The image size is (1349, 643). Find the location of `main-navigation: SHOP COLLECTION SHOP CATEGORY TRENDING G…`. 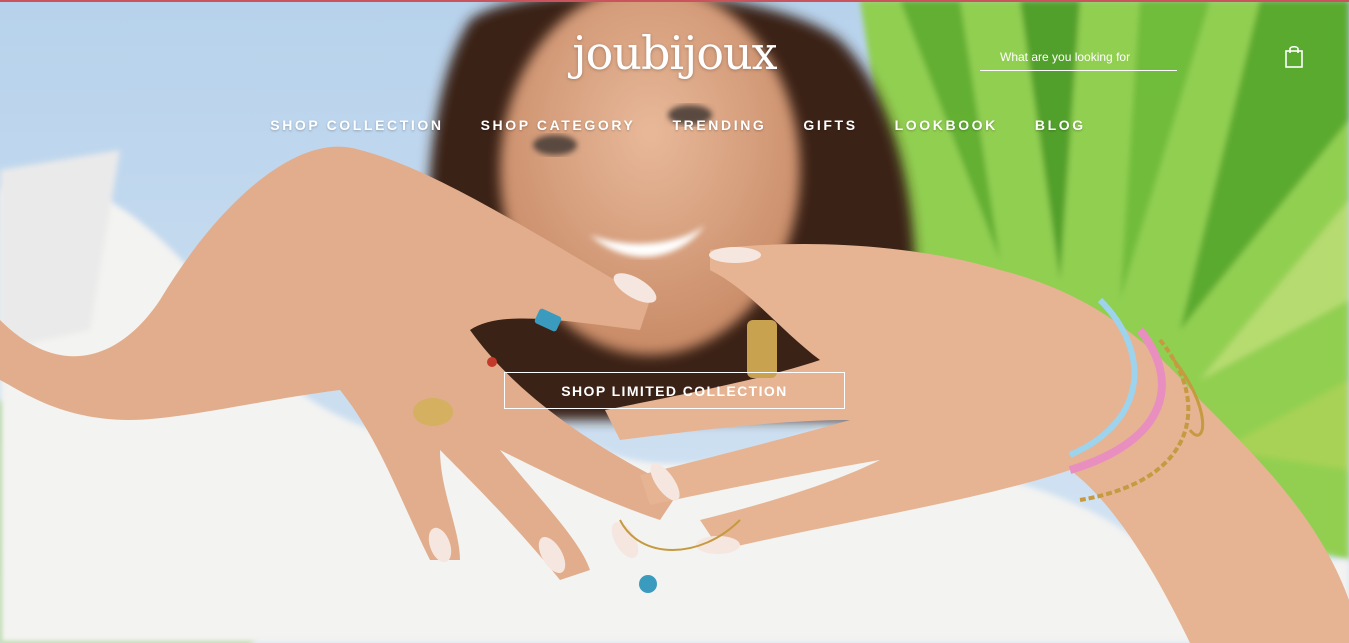

main-navigation: SHOP COLLECTION SHOP CATEGORY TRENDING G… is located at coordinates (674, 125).